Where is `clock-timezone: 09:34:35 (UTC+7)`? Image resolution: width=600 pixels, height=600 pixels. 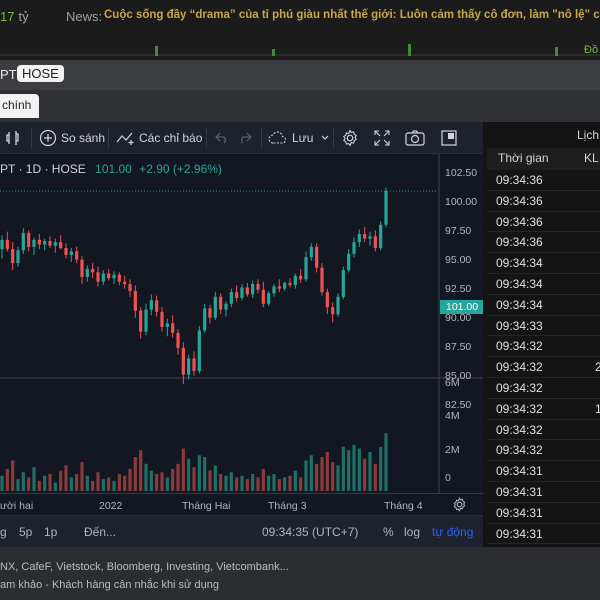 clock-timezone: 09:34:35 (UTC+7) is located at coordinates (310, 532).